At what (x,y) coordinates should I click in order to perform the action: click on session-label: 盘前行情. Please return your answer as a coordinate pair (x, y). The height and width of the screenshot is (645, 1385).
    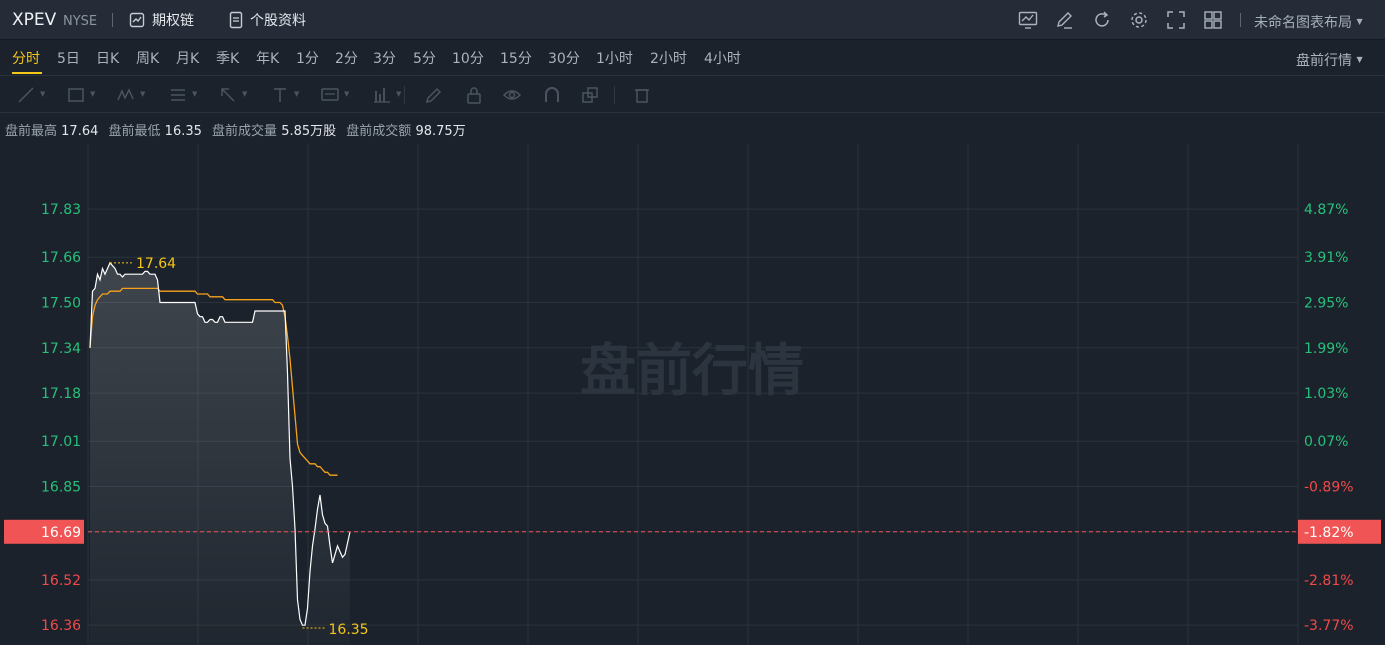
    Looking at the image, I should click on (1324, 61).